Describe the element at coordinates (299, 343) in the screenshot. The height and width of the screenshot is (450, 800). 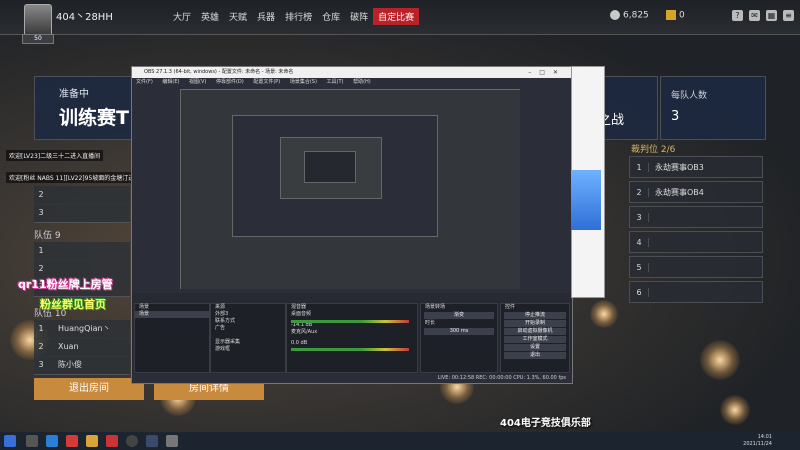
I see `mixer-channel-db: 0.0 dB` at that location.